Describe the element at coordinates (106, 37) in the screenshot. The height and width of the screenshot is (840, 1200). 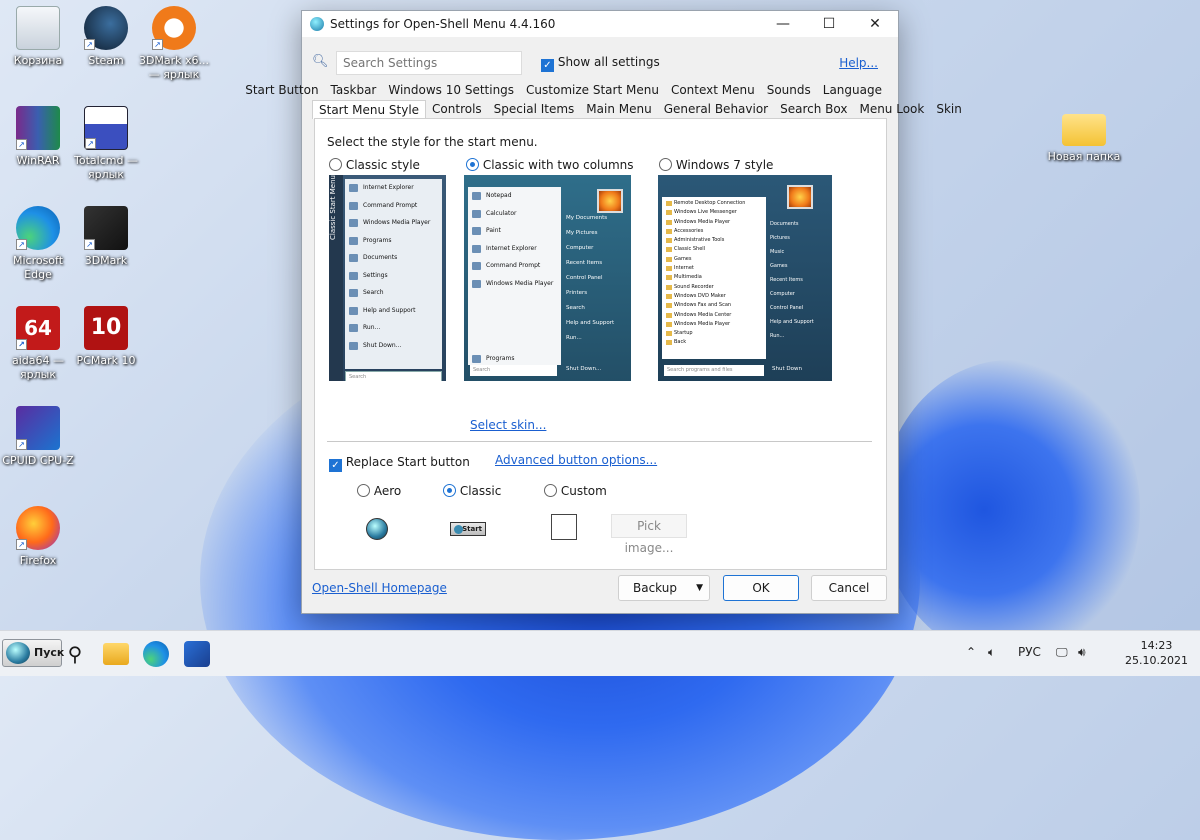
I see `desktop-icon-steam: ↗ Steam` at that location.